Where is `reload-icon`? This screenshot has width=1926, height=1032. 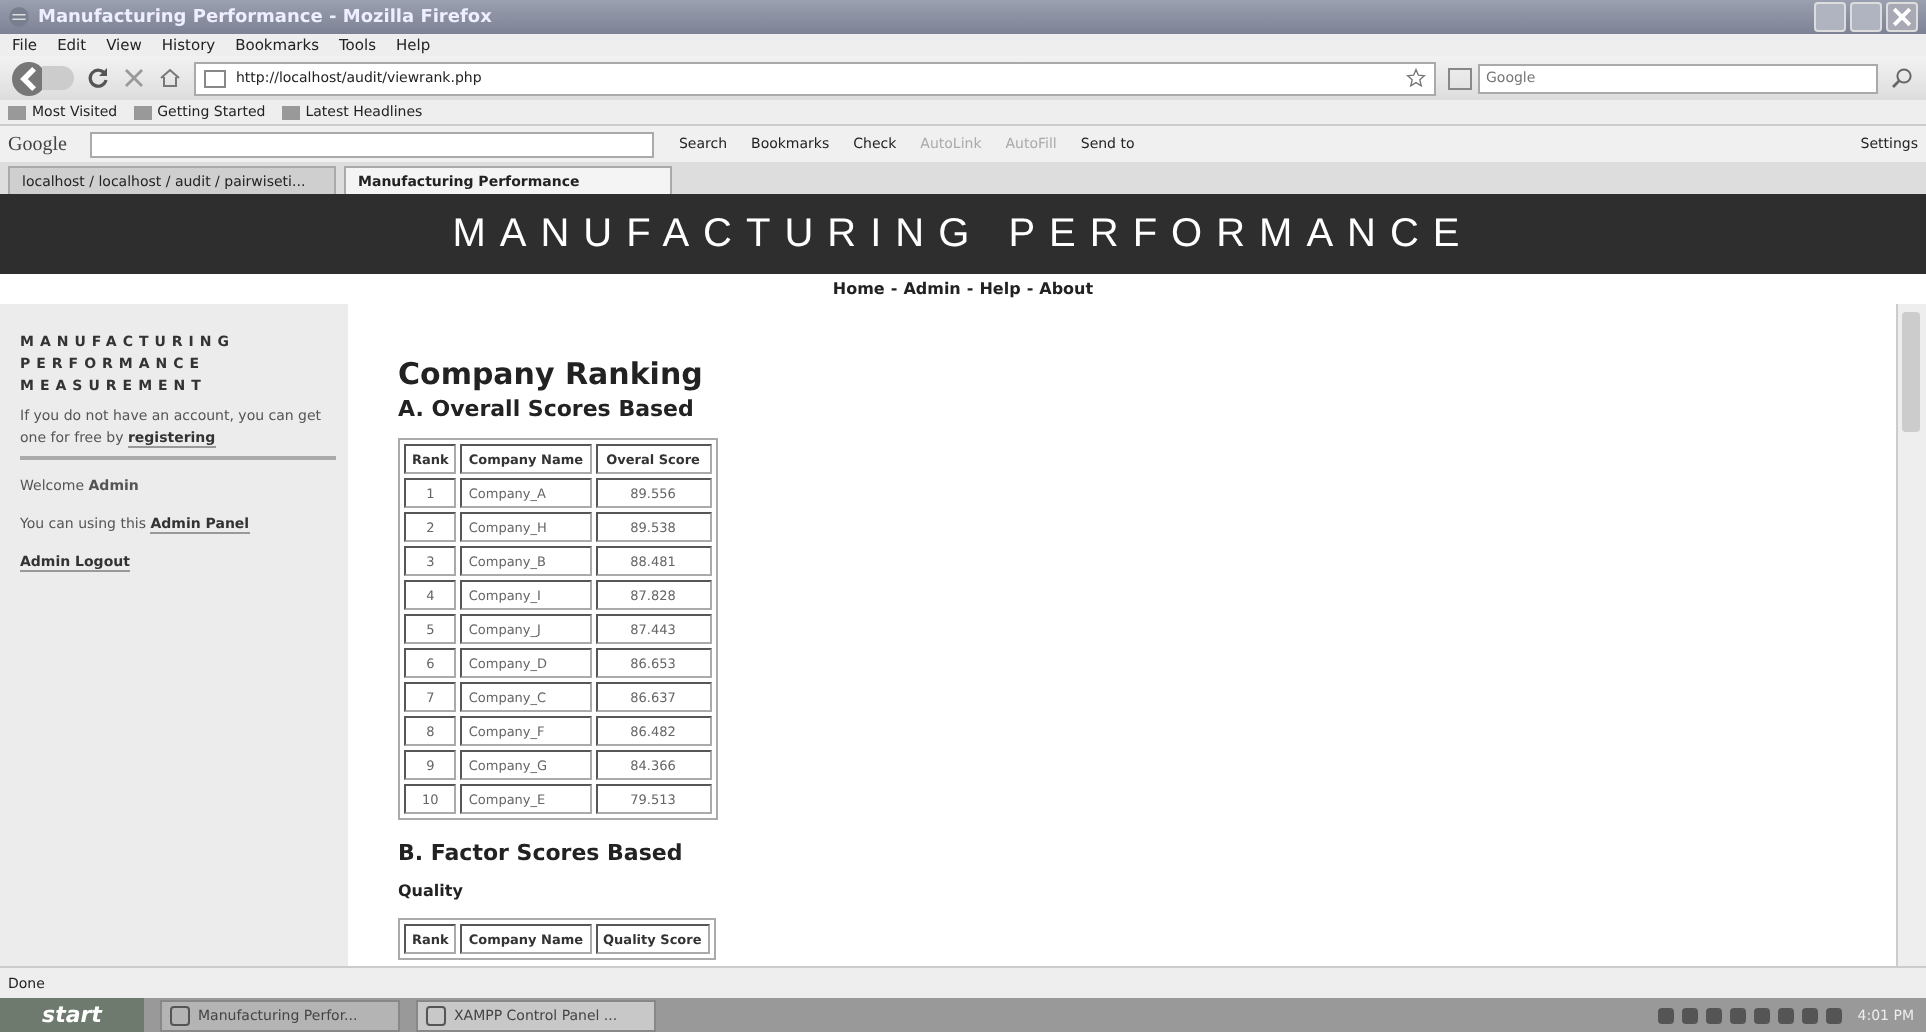 reload-icon is located at coordinates (98, 78).